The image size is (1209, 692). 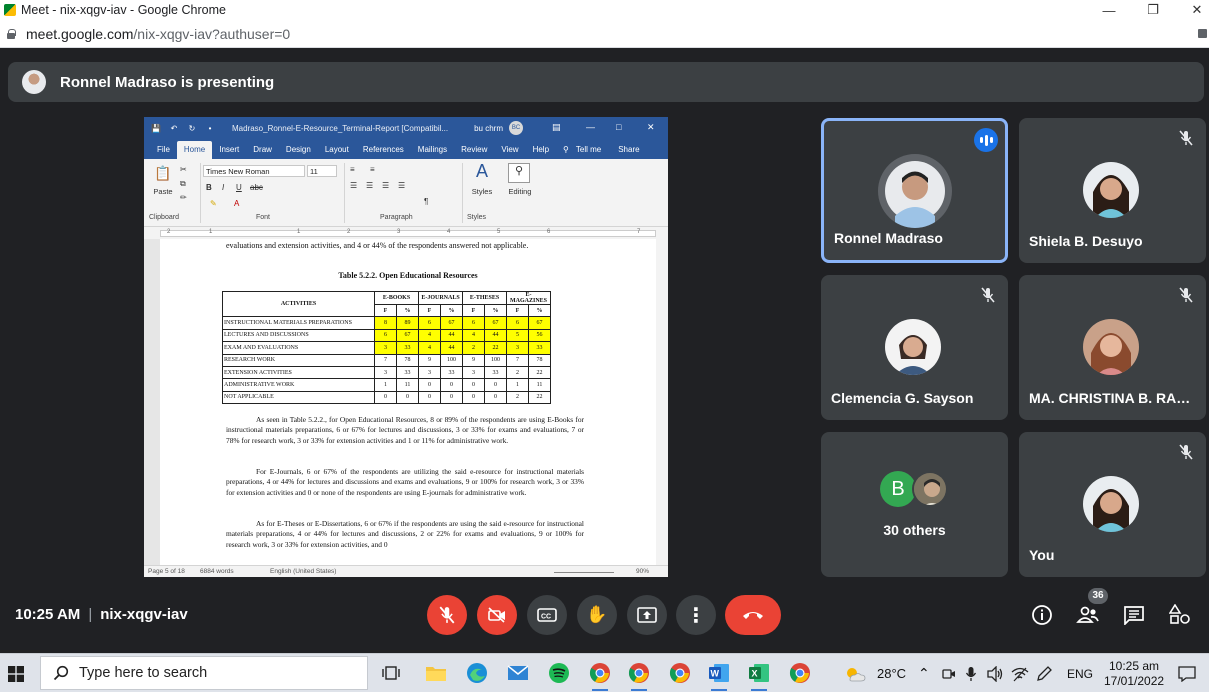 What do you see at coordinates (391, 673) in the screenshot?
I see `task-view-button` at bounding box center [391, 673].